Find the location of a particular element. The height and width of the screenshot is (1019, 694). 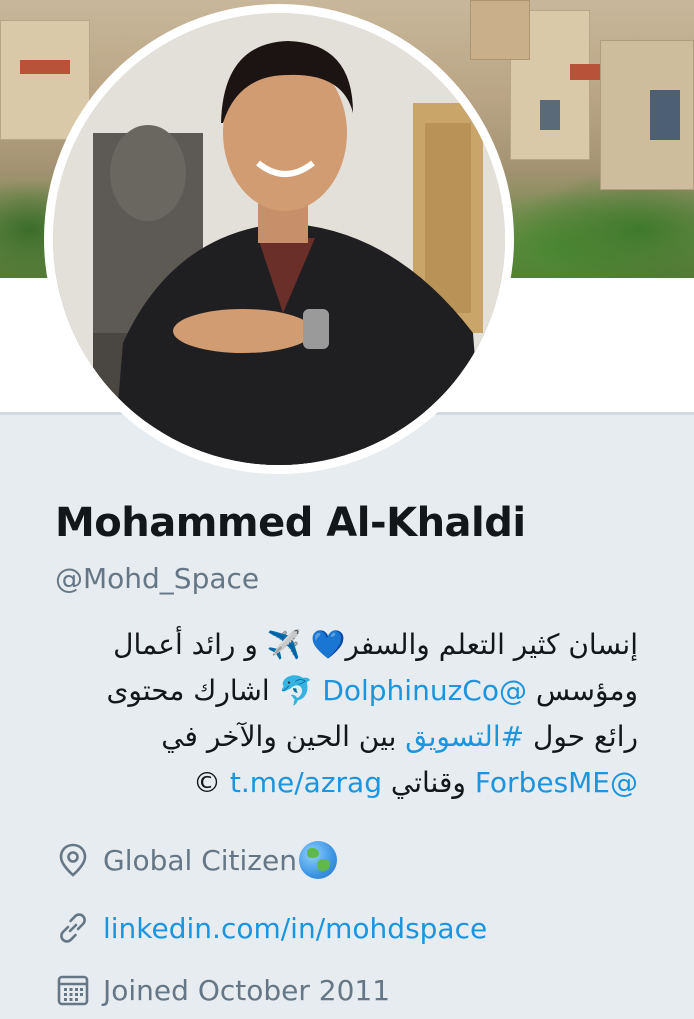

display-name: Mohammed Al-Khaldi is located at coordinates (290, 523).